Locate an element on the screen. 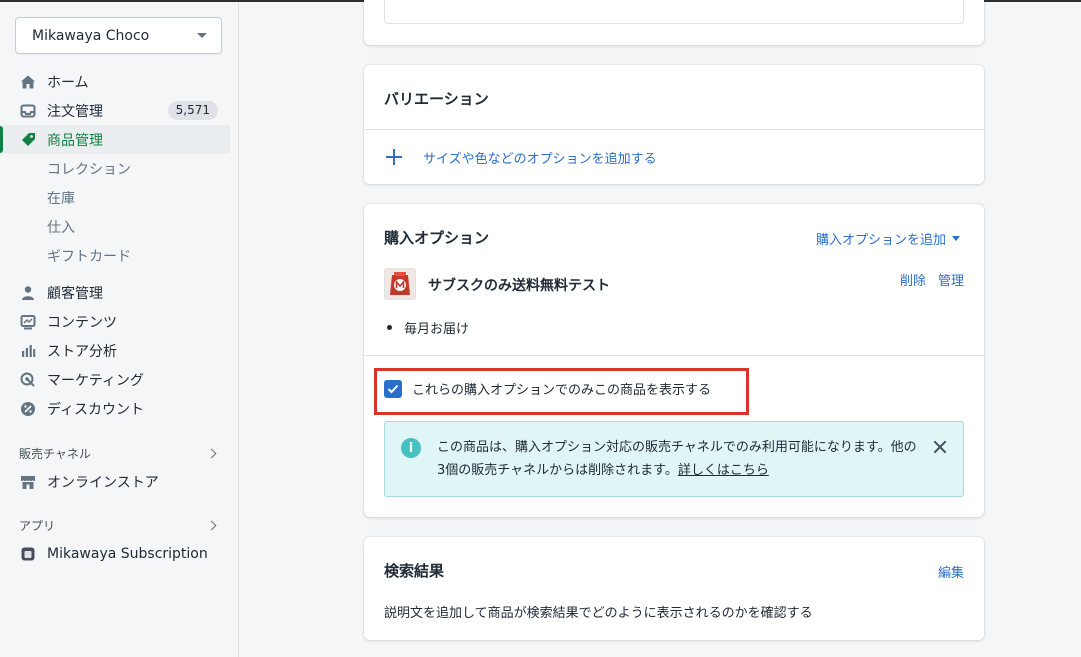 This screenshot has width=1081, height=657. nav-item-mikawaya-subscription: Mikawaya Subscription is located at coordinates (119, 553).